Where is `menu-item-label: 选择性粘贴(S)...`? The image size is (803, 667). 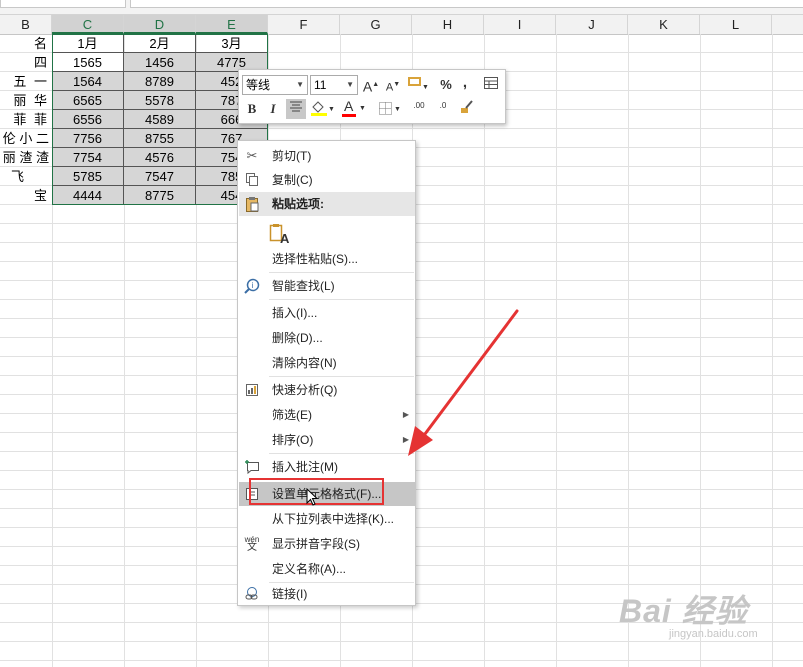
menu-item-label: 选择性粘贴(S)... is located at coordinates (315, 259).